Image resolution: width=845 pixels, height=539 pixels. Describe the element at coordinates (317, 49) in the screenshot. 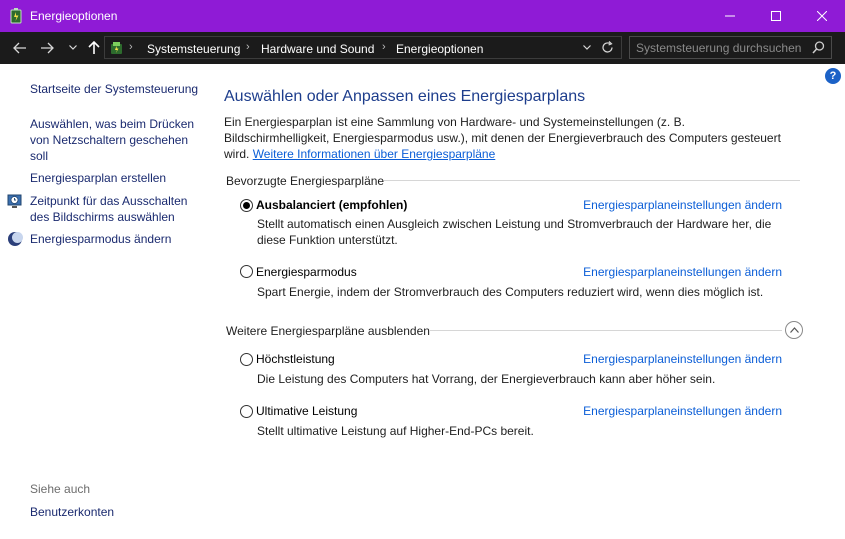

I see `breadcrumb-hardware-und-sound: Hardware und Sound` at that location.